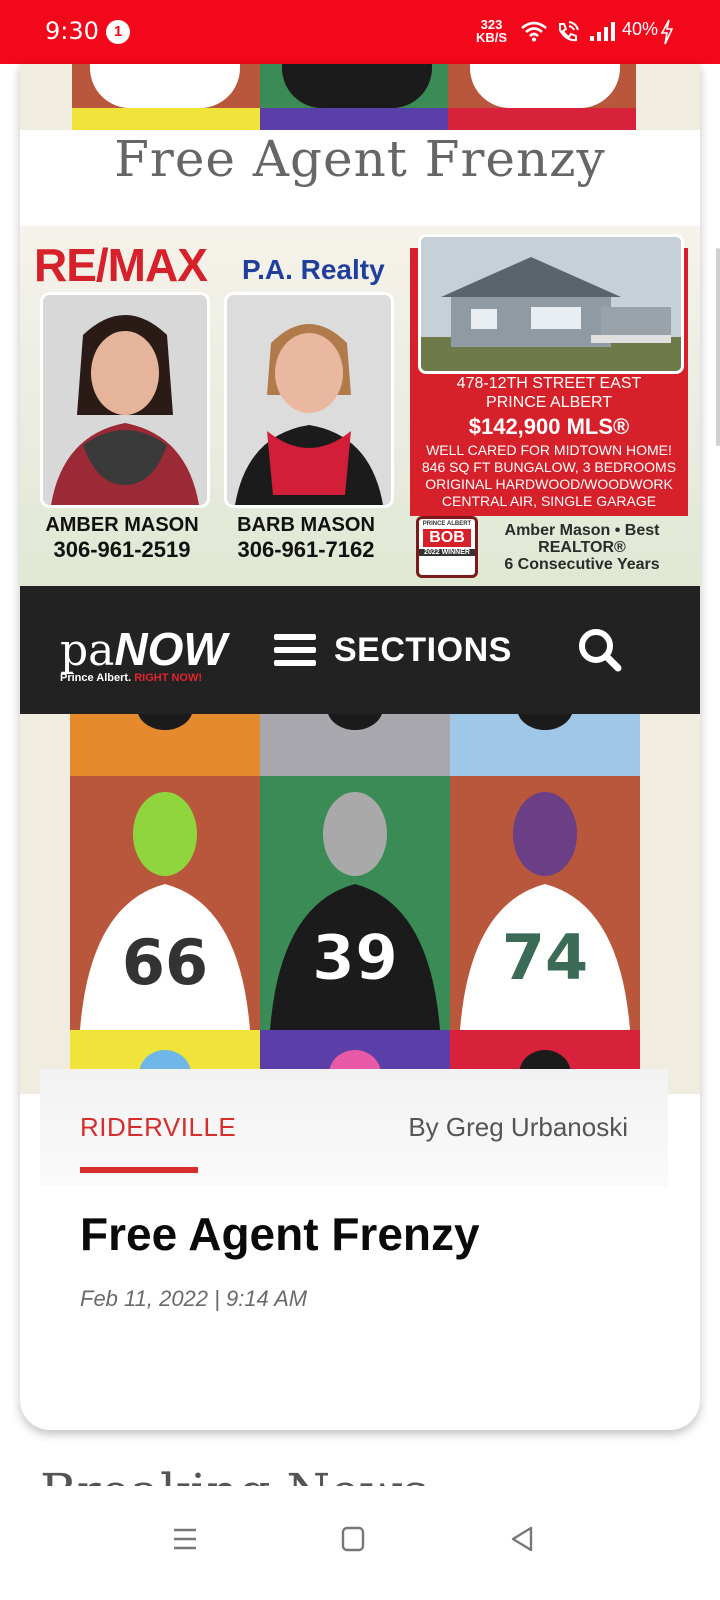 This screenshot has width=720, height=1600. Describe the element at coordinates (423, 649) in the screenshot. I see `sections-label: SECTIONS` at that location.